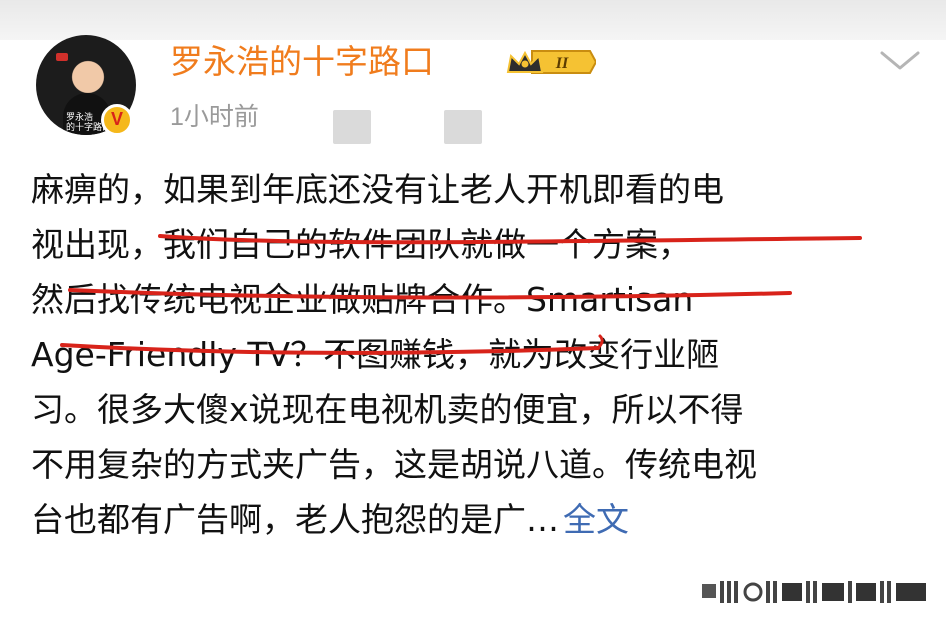 This screenshot has width=946, height=626. I want to click on crown-level-icon: II, so click(551, 62).